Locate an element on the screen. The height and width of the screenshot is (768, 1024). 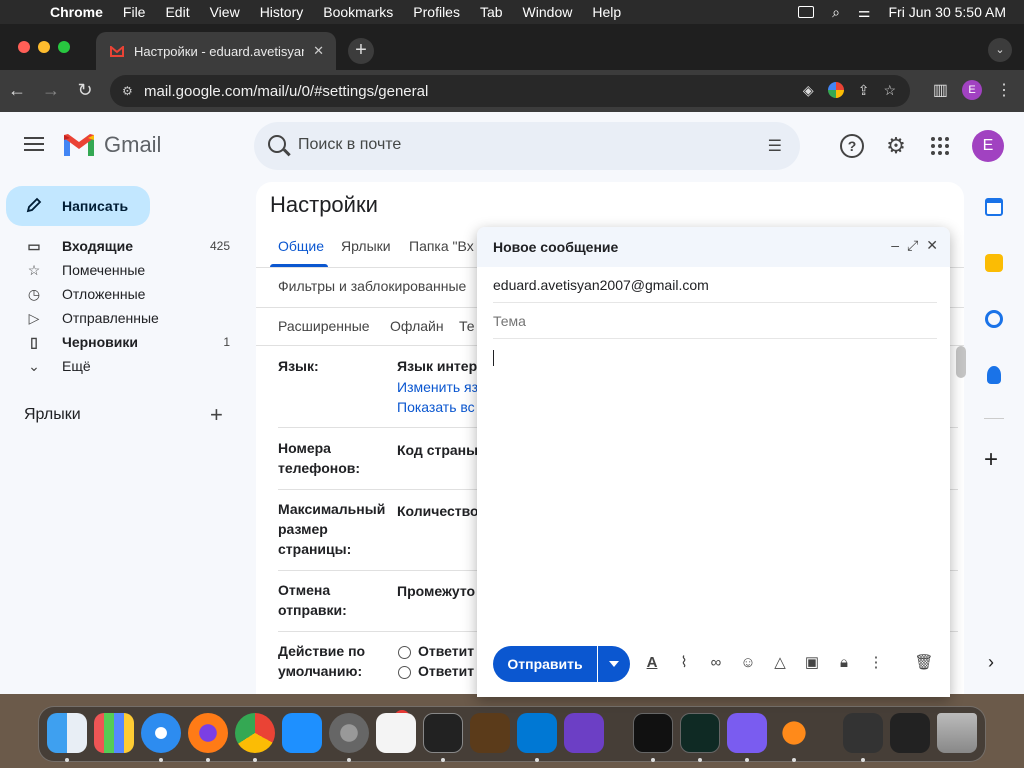
bookmark-star-icon: ☆ is located at coordinates (889, 90).